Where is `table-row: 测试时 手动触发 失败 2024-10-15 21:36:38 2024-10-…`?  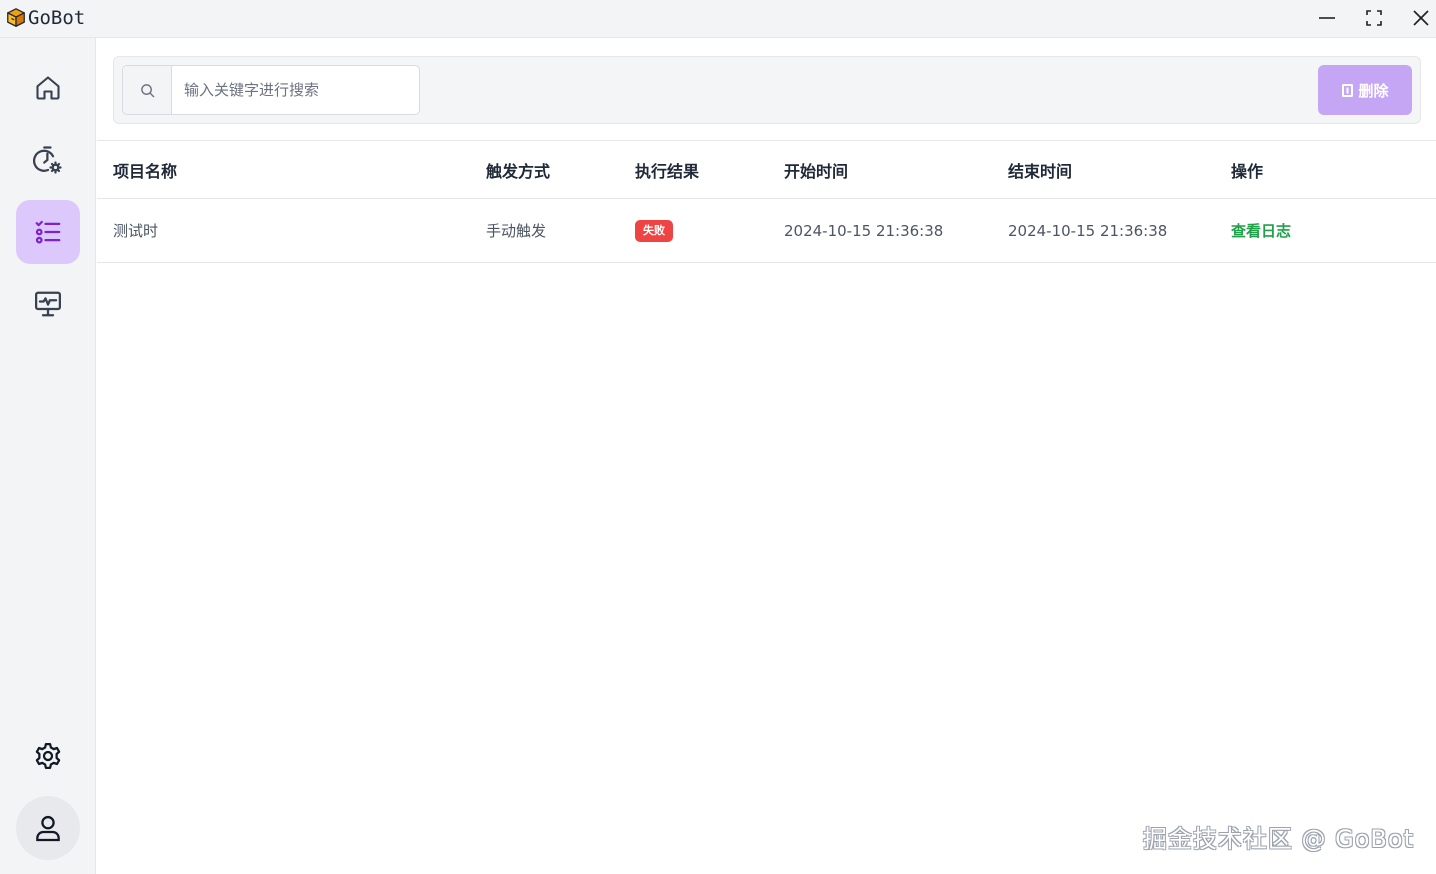
table-row: 测试时 手动触发 失败 2024-10-15 21:36:38 2024-10-… is located at coordinates (766, 231).